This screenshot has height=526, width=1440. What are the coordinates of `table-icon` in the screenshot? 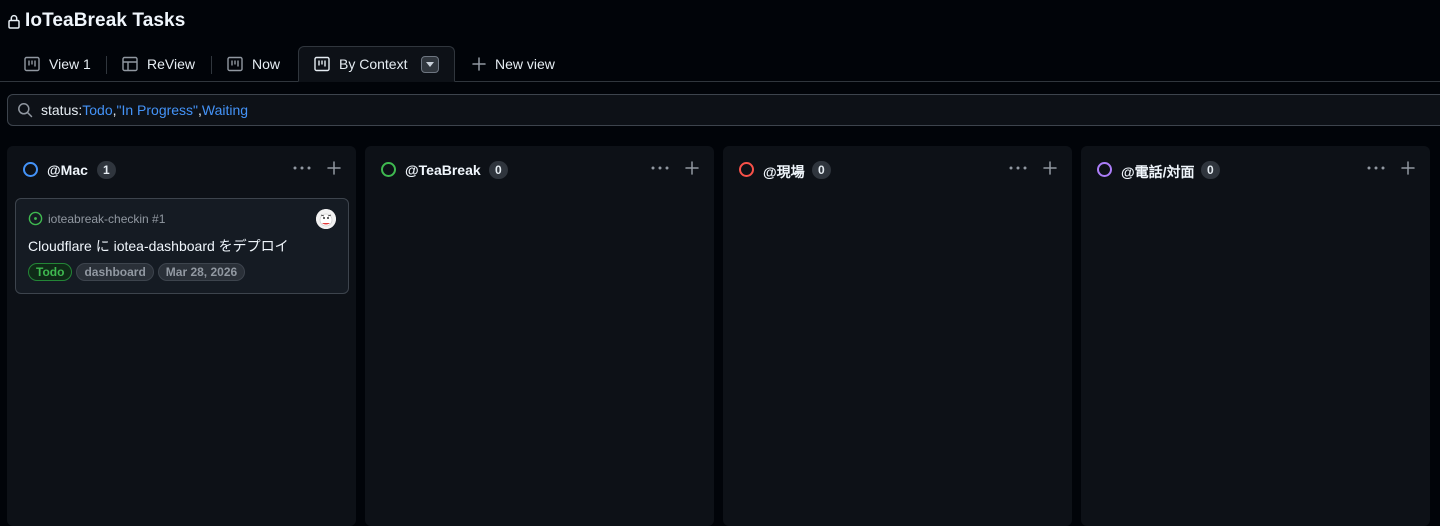 It's located at (130, 64).